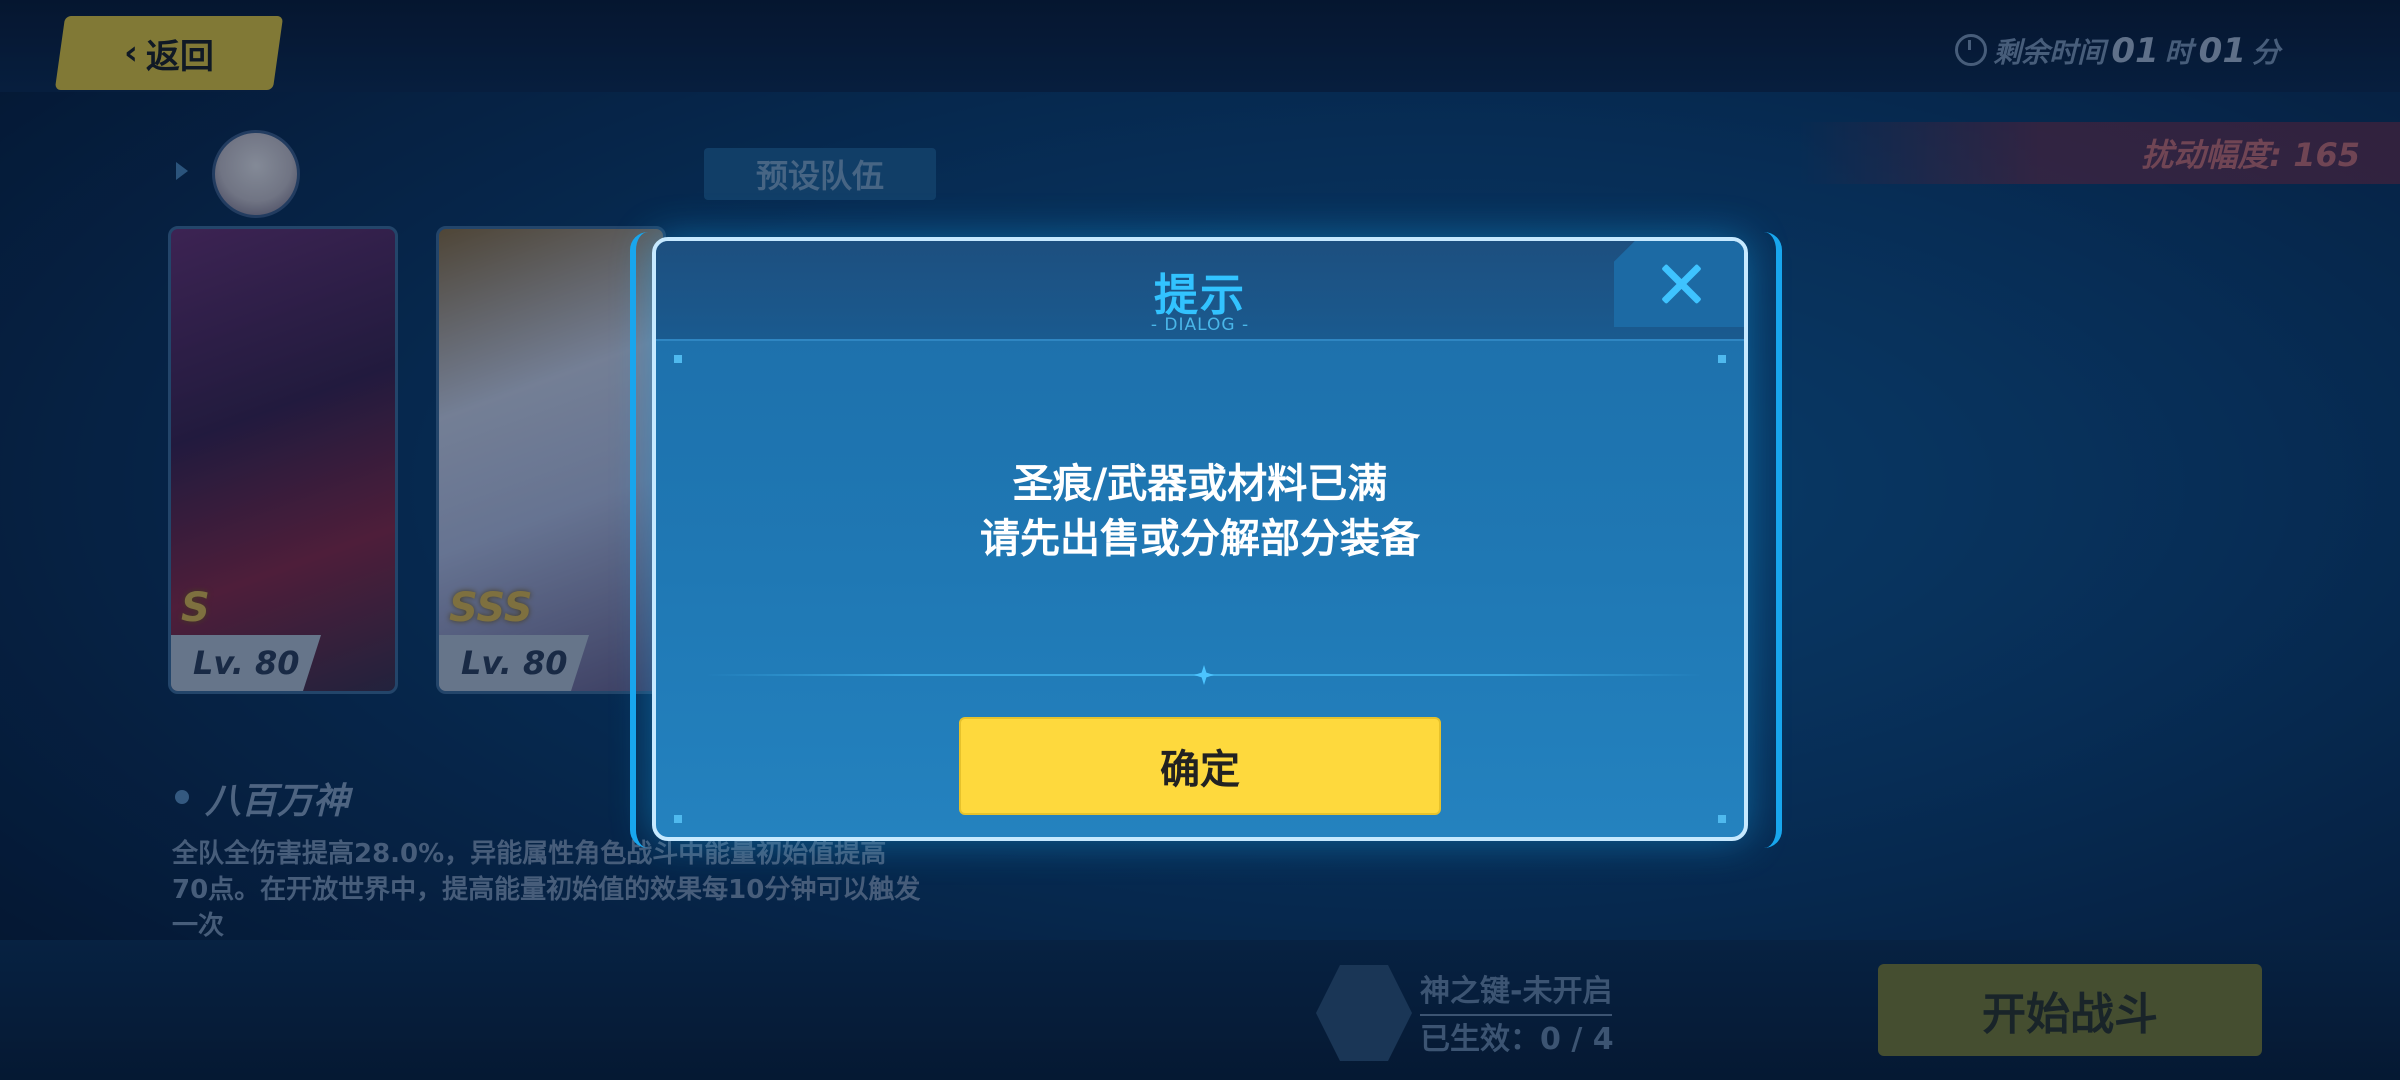  What do you see at coordinates (1681, 284) in the screenshot?
I see `close-icon` at bounding box center [1681, 284].